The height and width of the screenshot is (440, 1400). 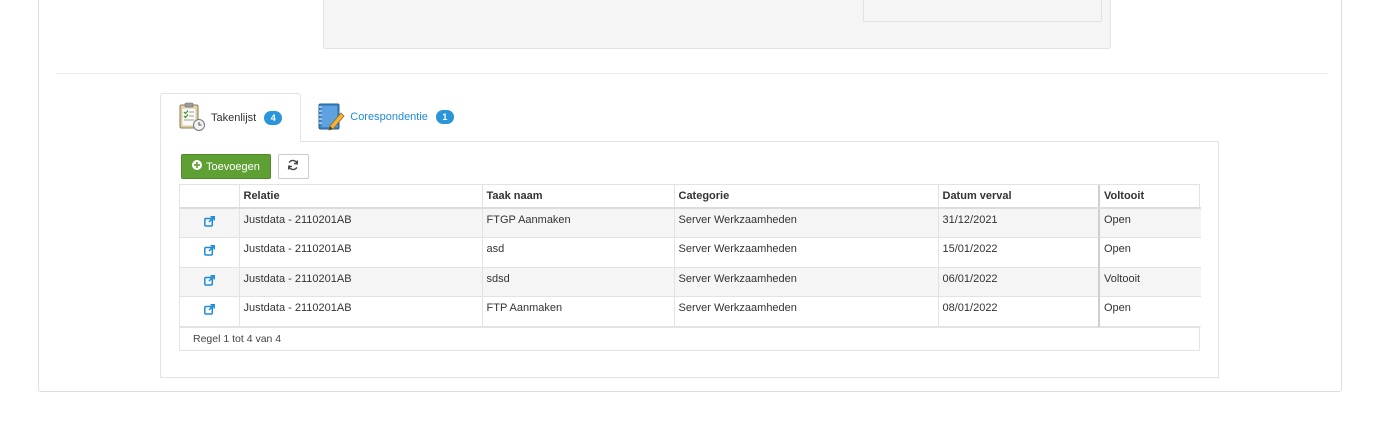 What do you see at coordinates (578, 252) in the screenshot?
I see `cell-taak-naam: asd` at bounding box center [578, 252].